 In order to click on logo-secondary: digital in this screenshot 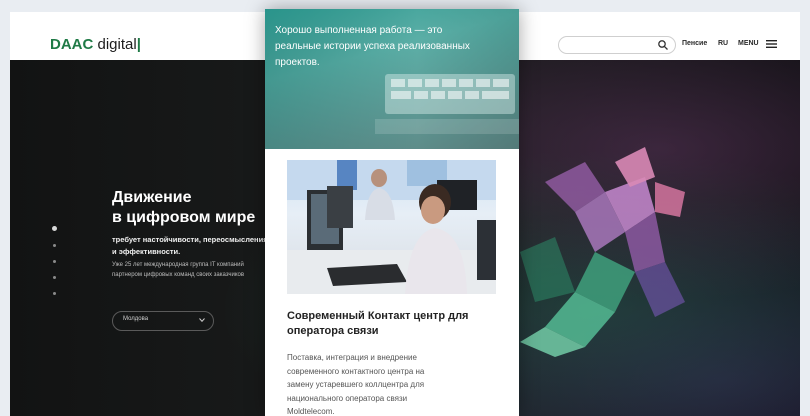, I will do `click(115, 44)`.